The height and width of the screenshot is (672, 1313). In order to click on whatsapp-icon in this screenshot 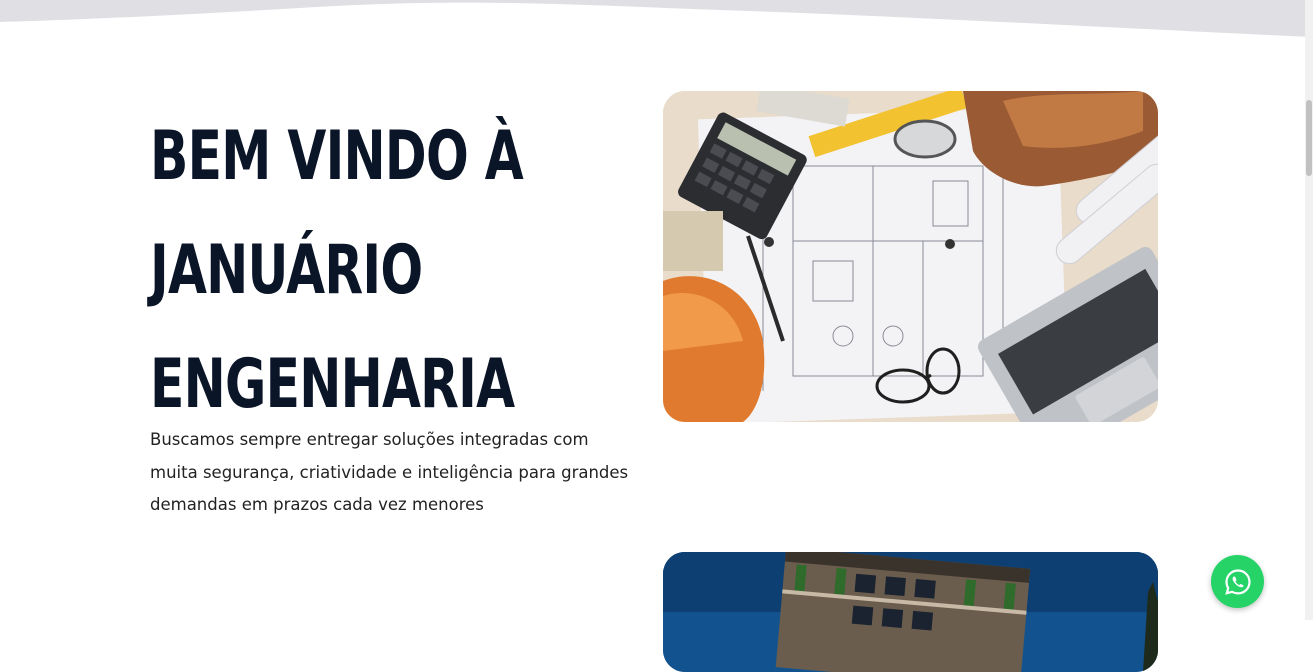, I will do `click(1237, 581)`.